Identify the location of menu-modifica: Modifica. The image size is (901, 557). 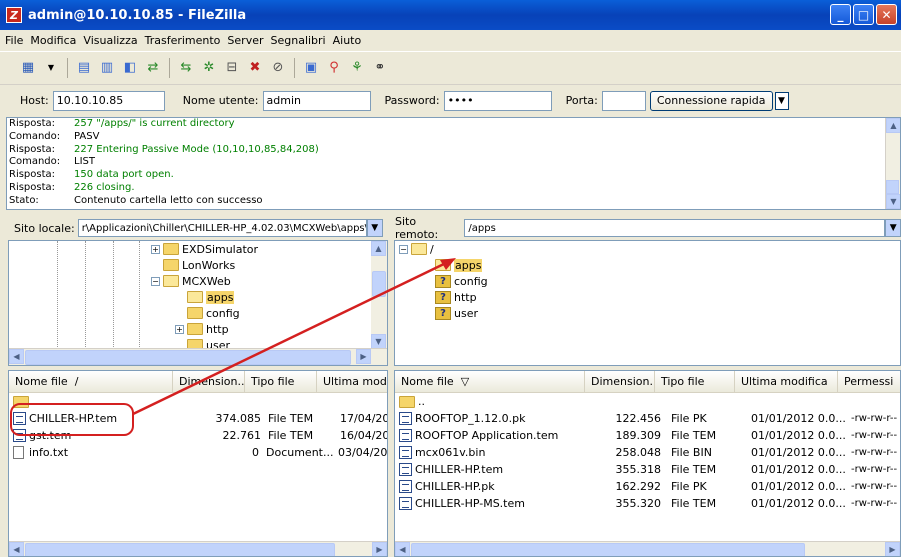
(53, 40).